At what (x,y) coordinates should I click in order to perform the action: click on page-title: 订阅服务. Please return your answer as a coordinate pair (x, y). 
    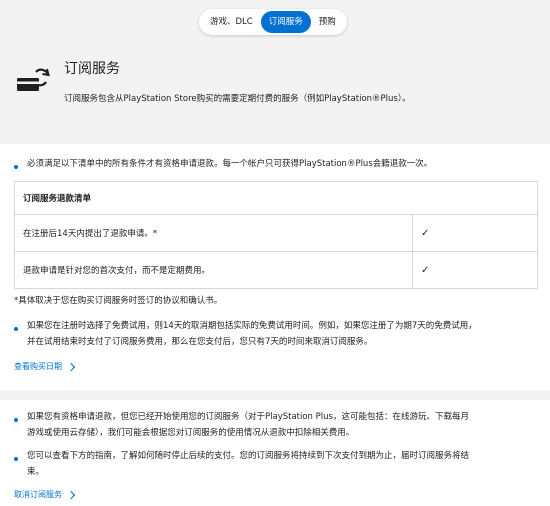
    Looking at the image, I should click on (92, 69).